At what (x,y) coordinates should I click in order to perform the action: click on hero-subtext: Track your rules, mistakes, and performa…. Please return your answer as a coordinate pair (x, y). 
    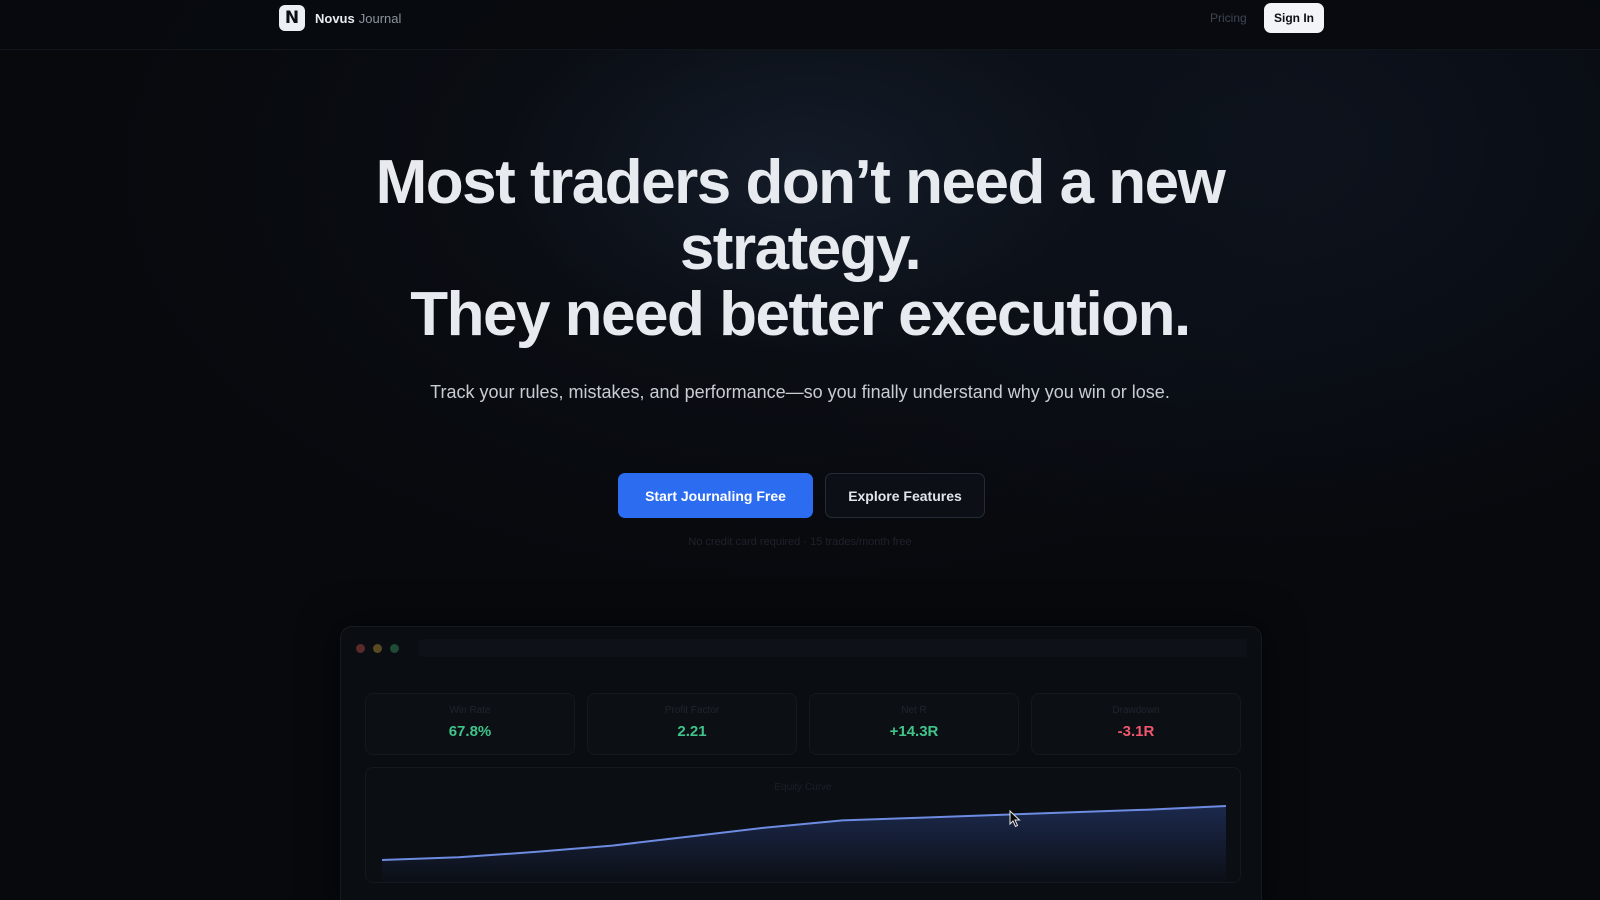
    Looking at the image, I should click on (800, 392).